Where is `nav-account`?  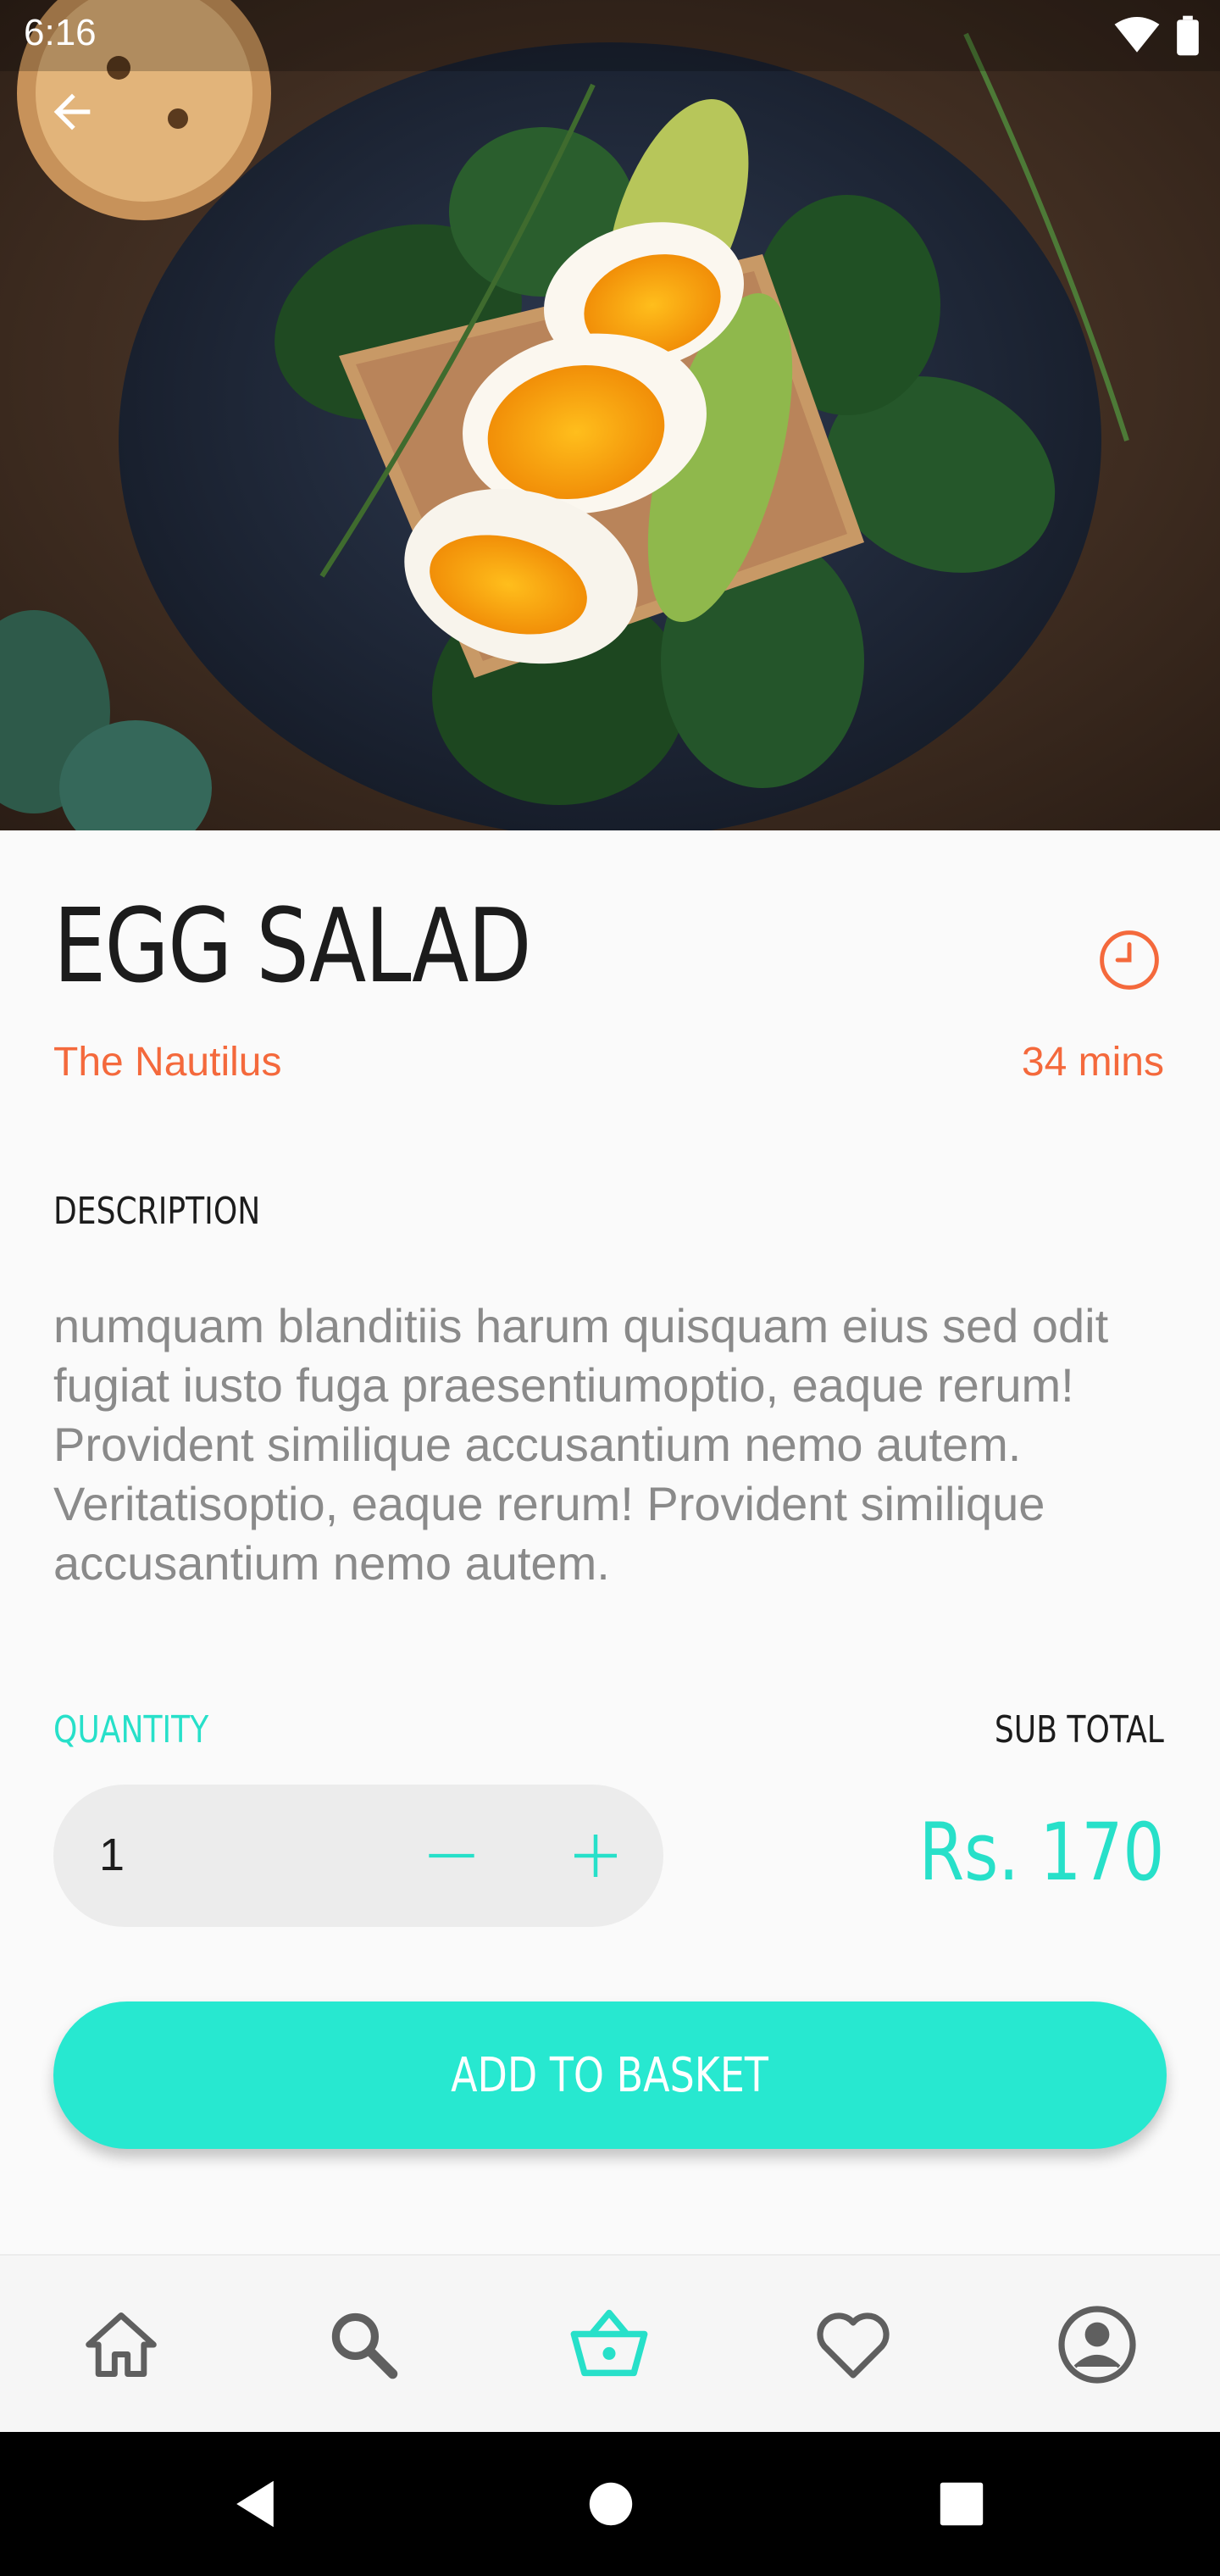 nav-account is located at coordinates (1097, 2345).